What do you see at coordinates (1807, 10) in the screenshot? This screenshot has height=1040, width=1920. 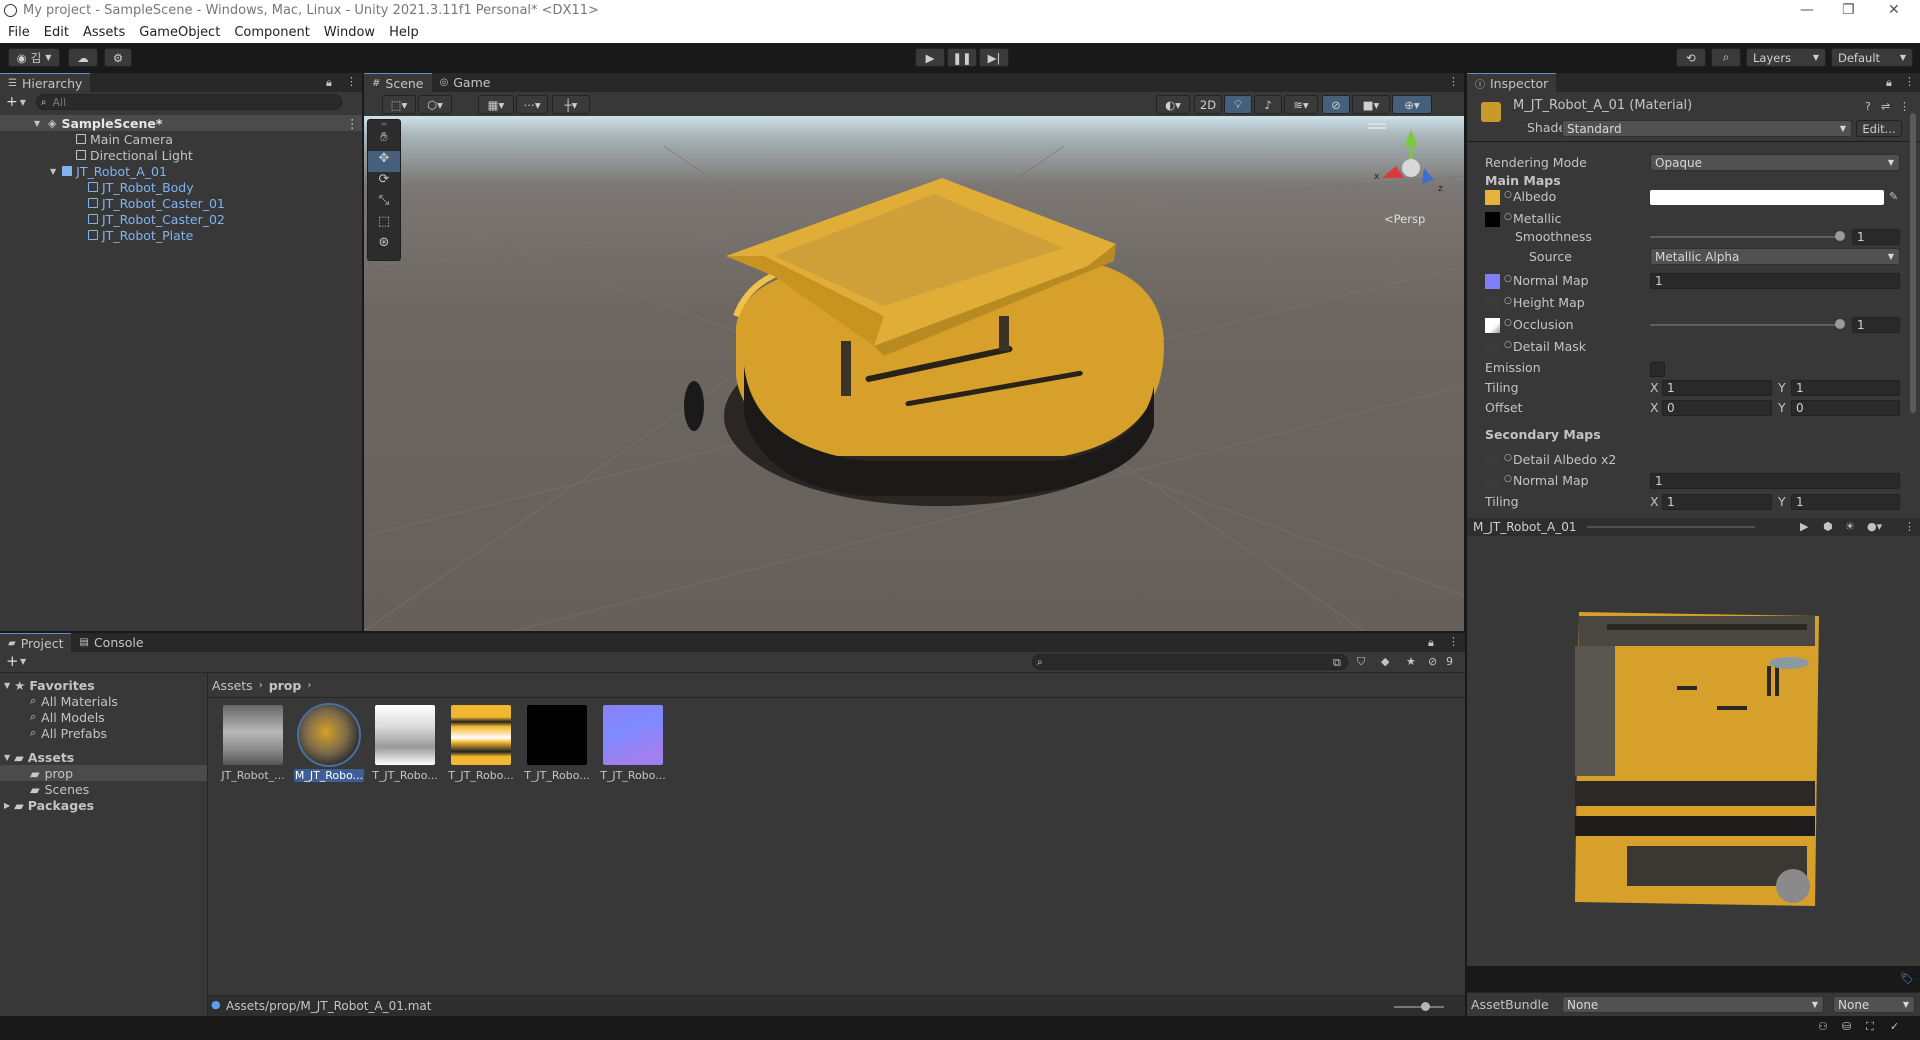 I see `minimize-button: —` at bounding box center [1807, 10].